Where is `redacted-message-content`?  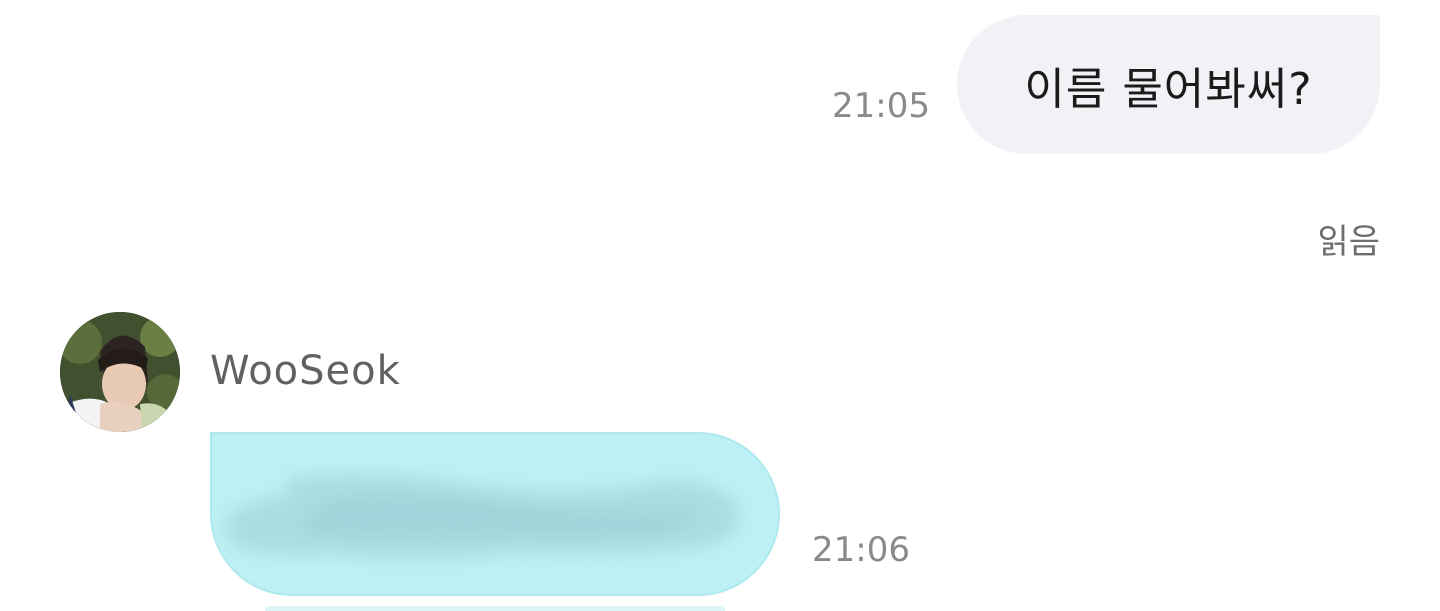
redacted-message-content is located at coordinates (482, 517).